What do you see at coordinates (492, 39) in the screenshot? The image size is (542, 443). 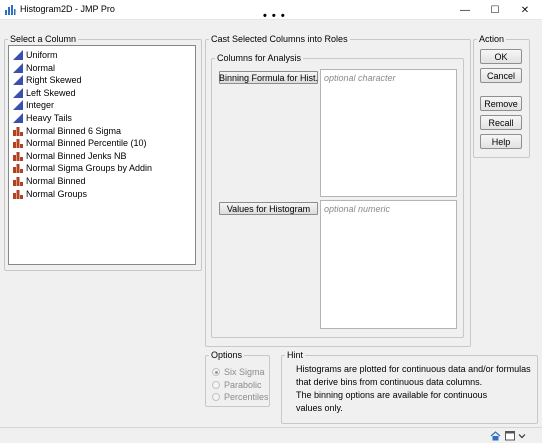 I see `action-legend: Action` at bounding box center [492, 39].